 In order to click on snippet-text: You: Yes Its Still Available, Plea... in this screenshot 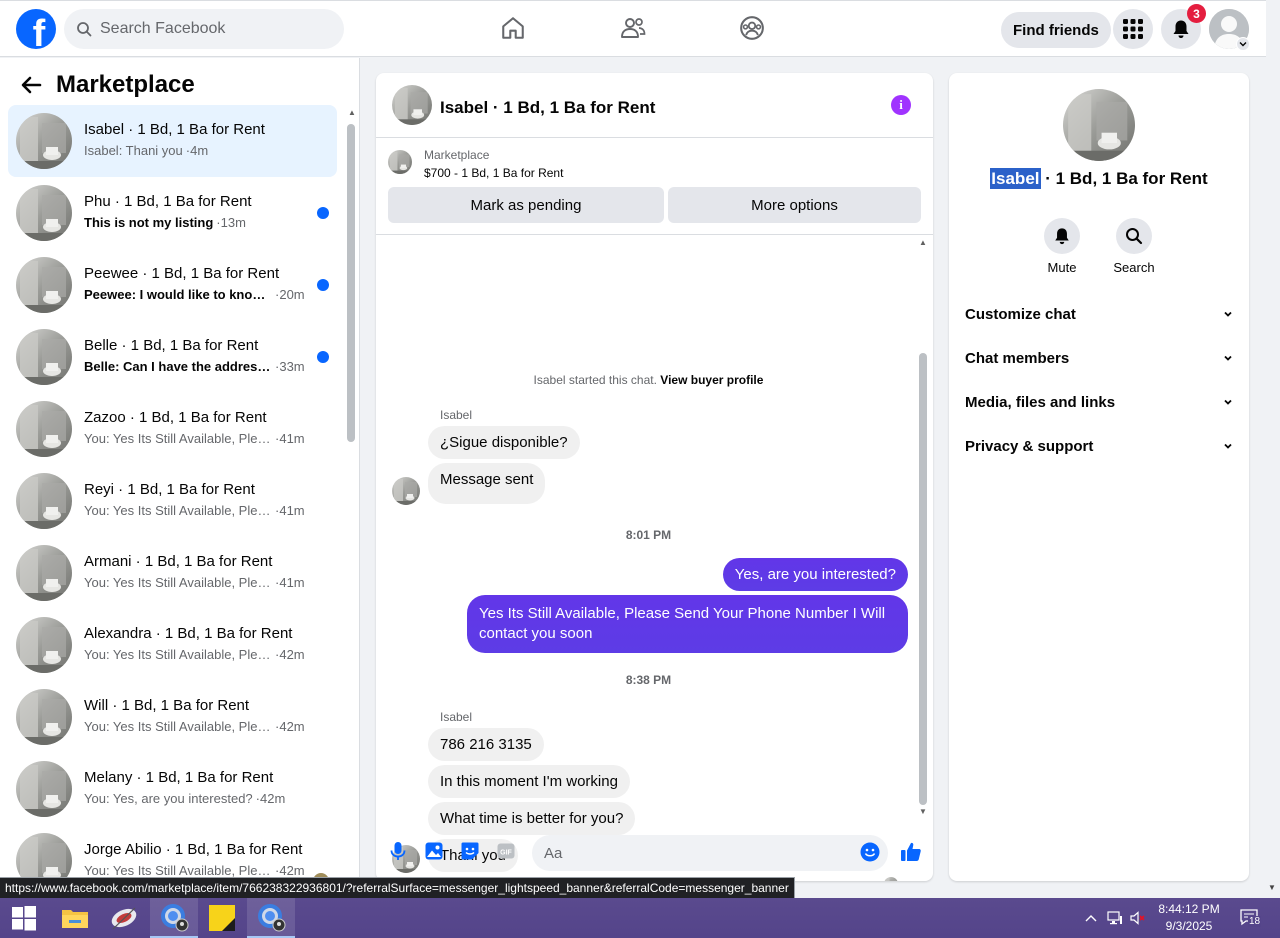, I will do `click(178, 870)`.